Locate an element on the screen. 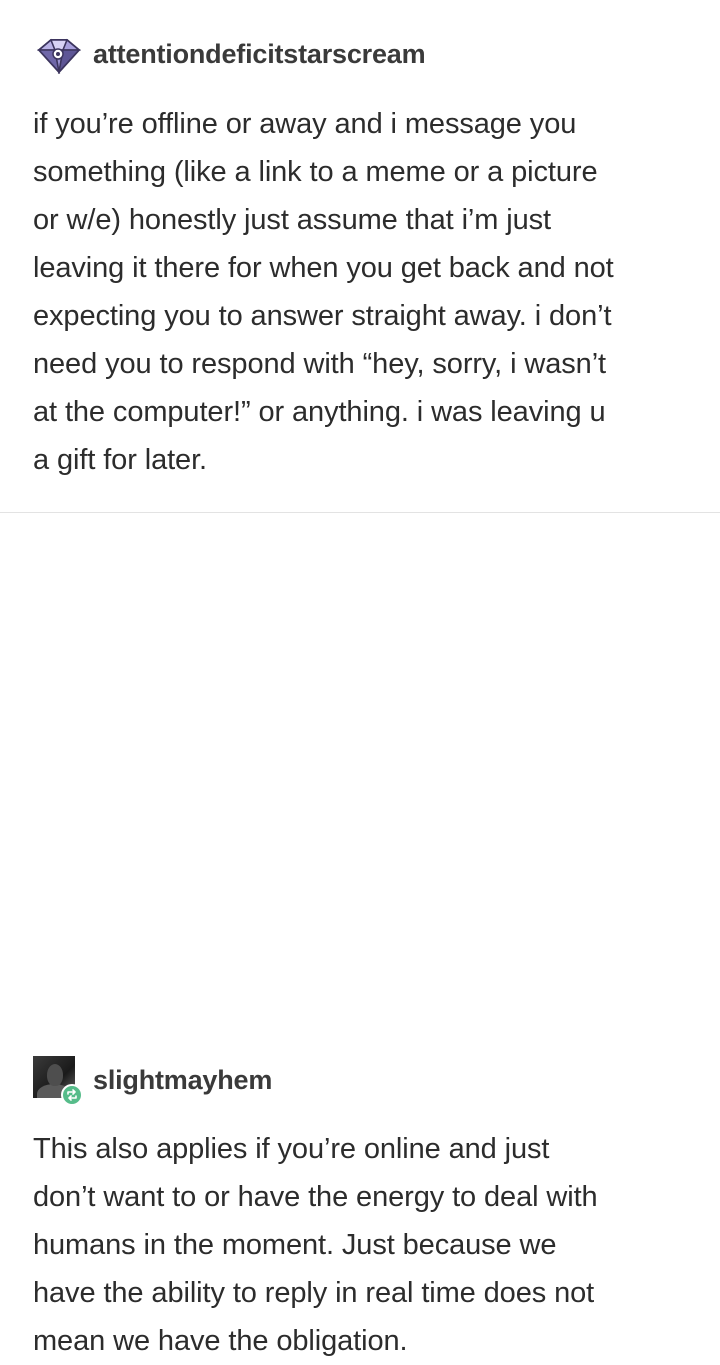 This screenshot has width=720, height=1365. username: attentiondeficitstarscream is located at coordinates (259, 54).